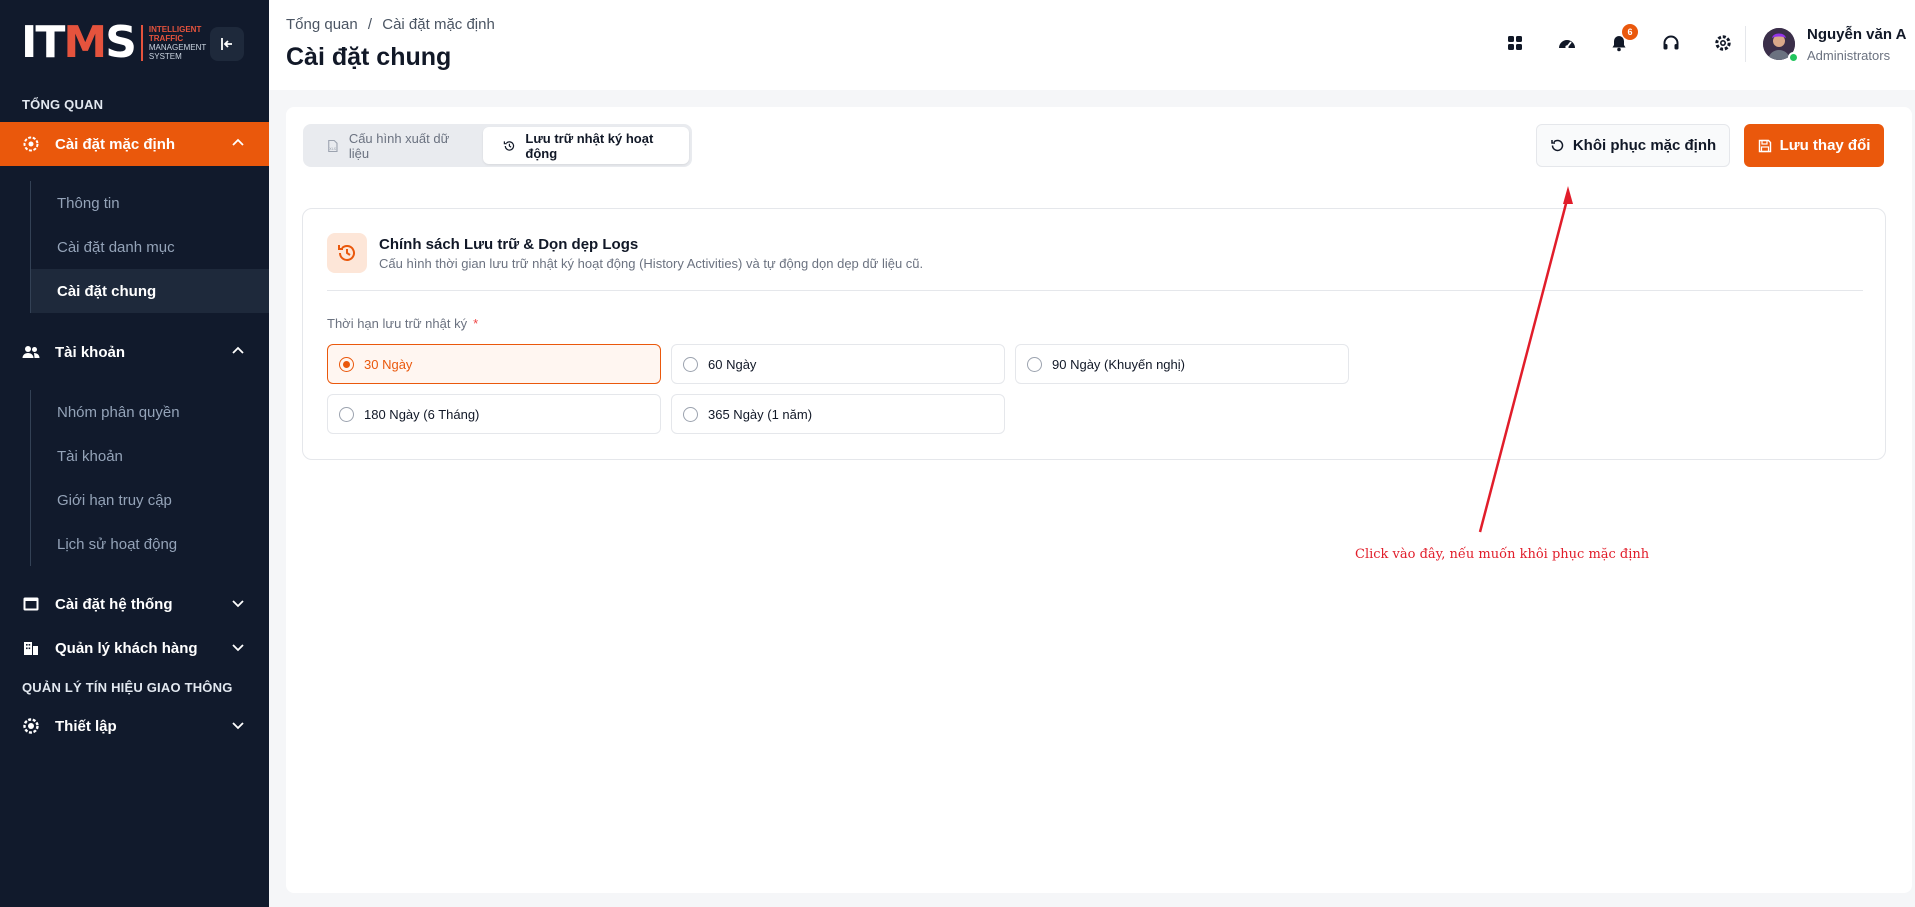 Image resolution: width=1915 pixels, height=907 pixels. What do you see at coordinates (1764, 145) in the screenshot?
I see `floppy-disk-icon` at bounding box center [1764, 145].